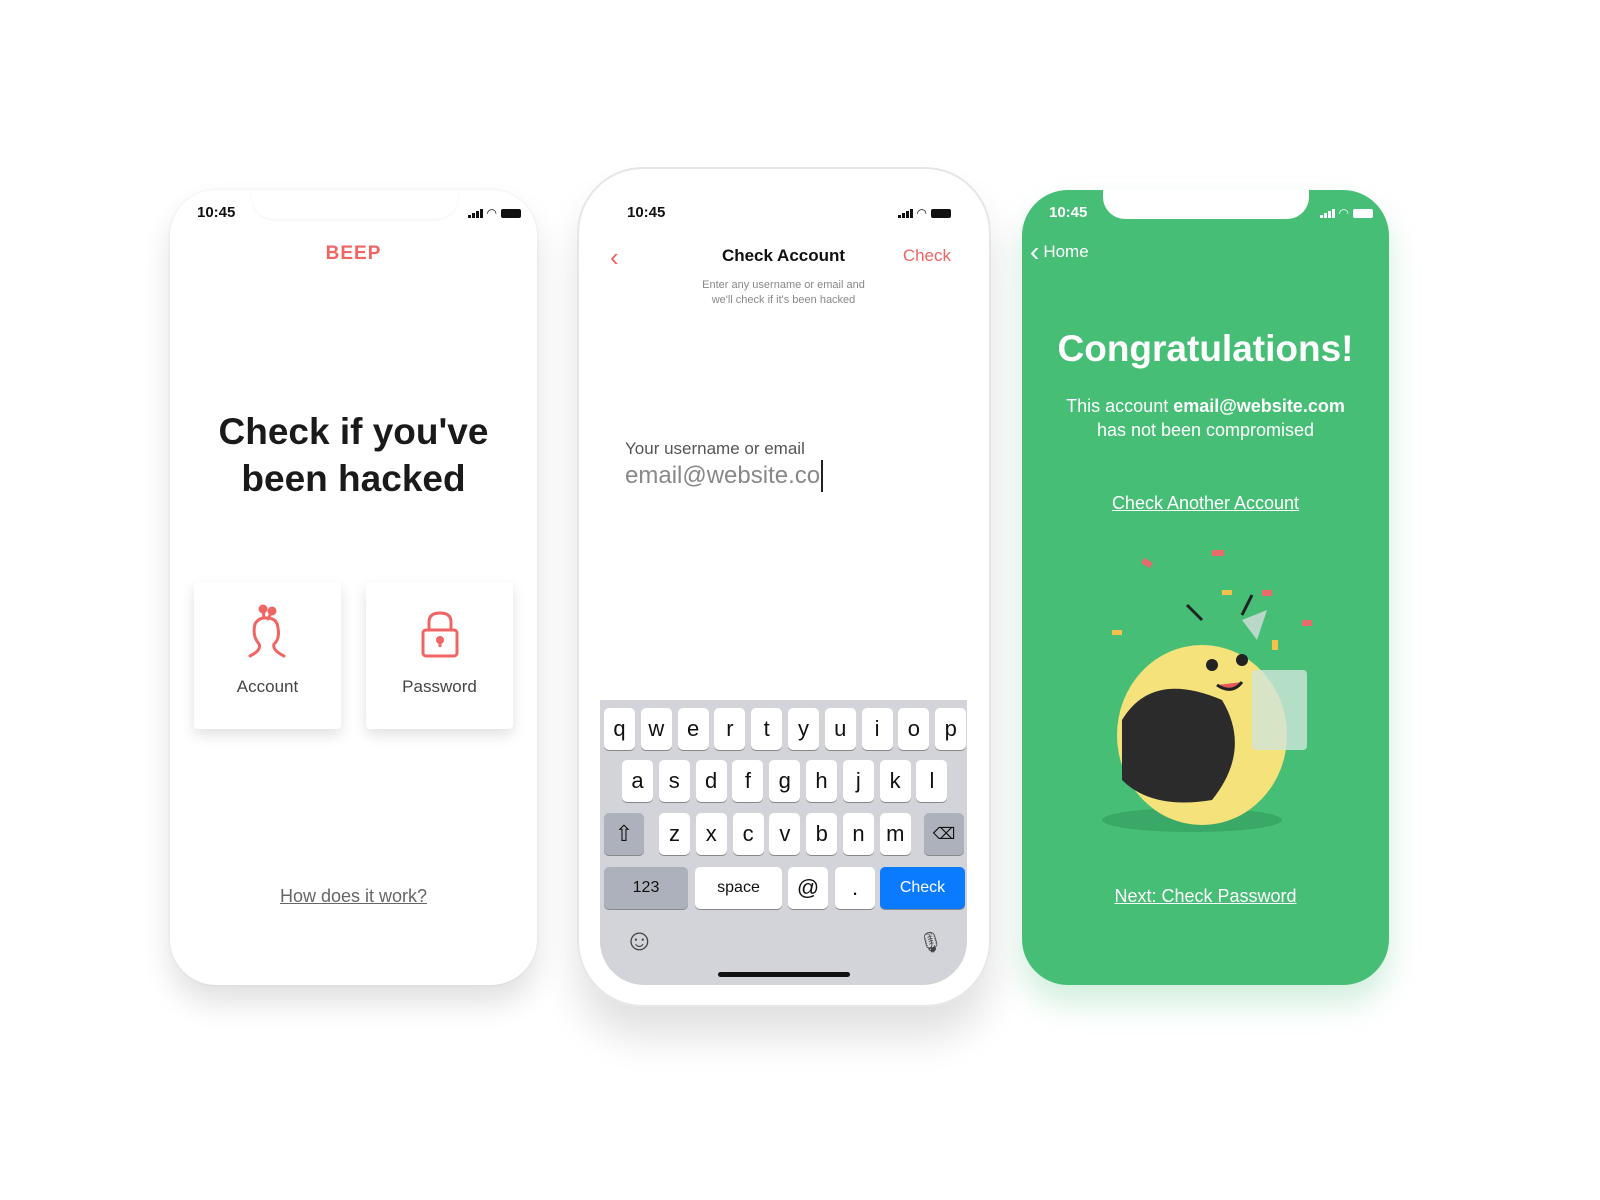 This screenshot has height=1200, width=1600. What do you see at coordinates (674, 834) in the screenshot?
I see `key-z: z` at bounding box center [674, 834].